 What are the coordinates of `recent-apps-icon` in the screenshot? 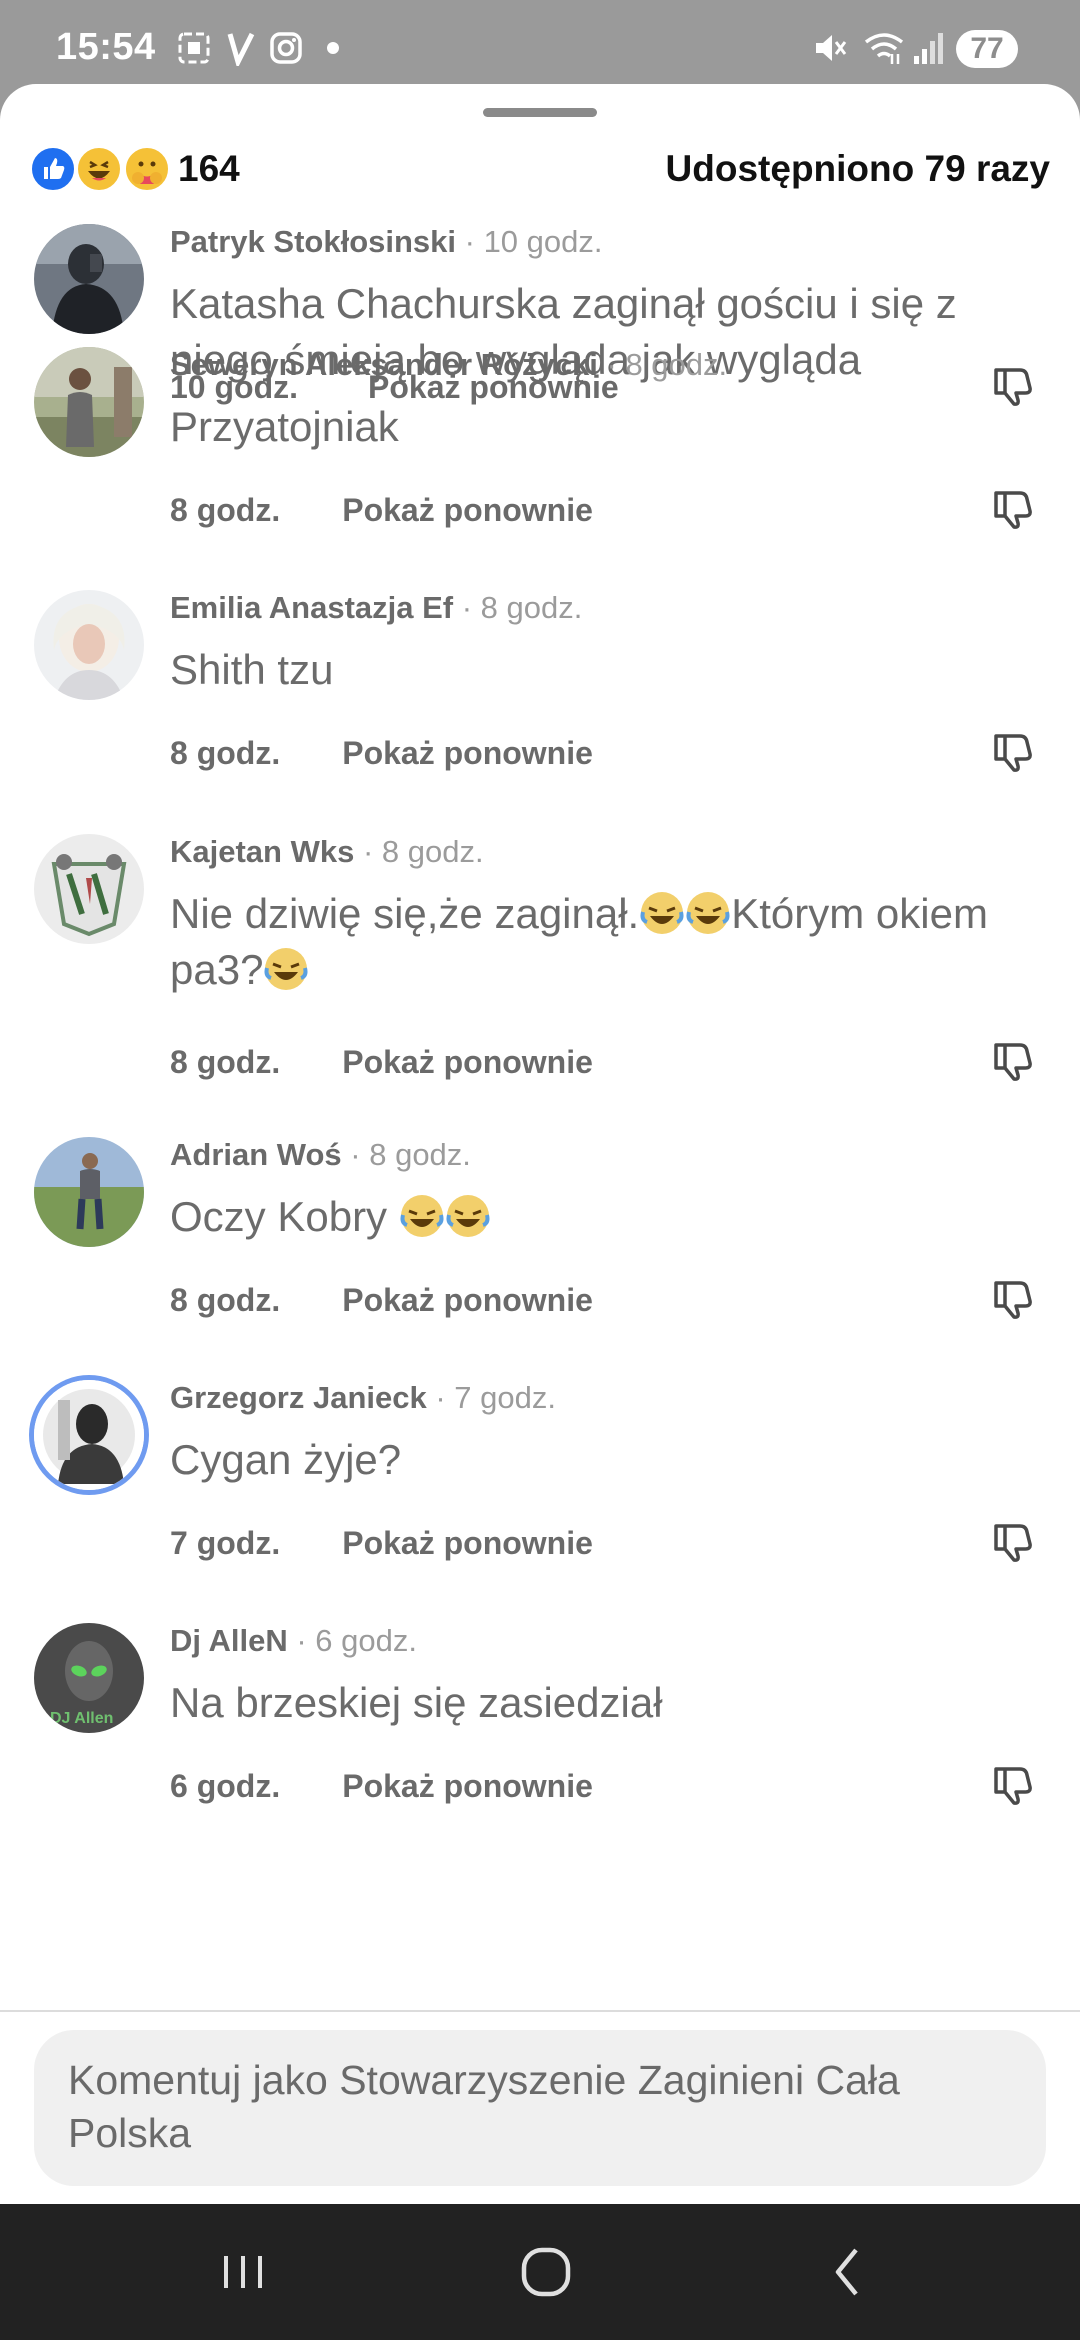 It's located at (243, 2272).